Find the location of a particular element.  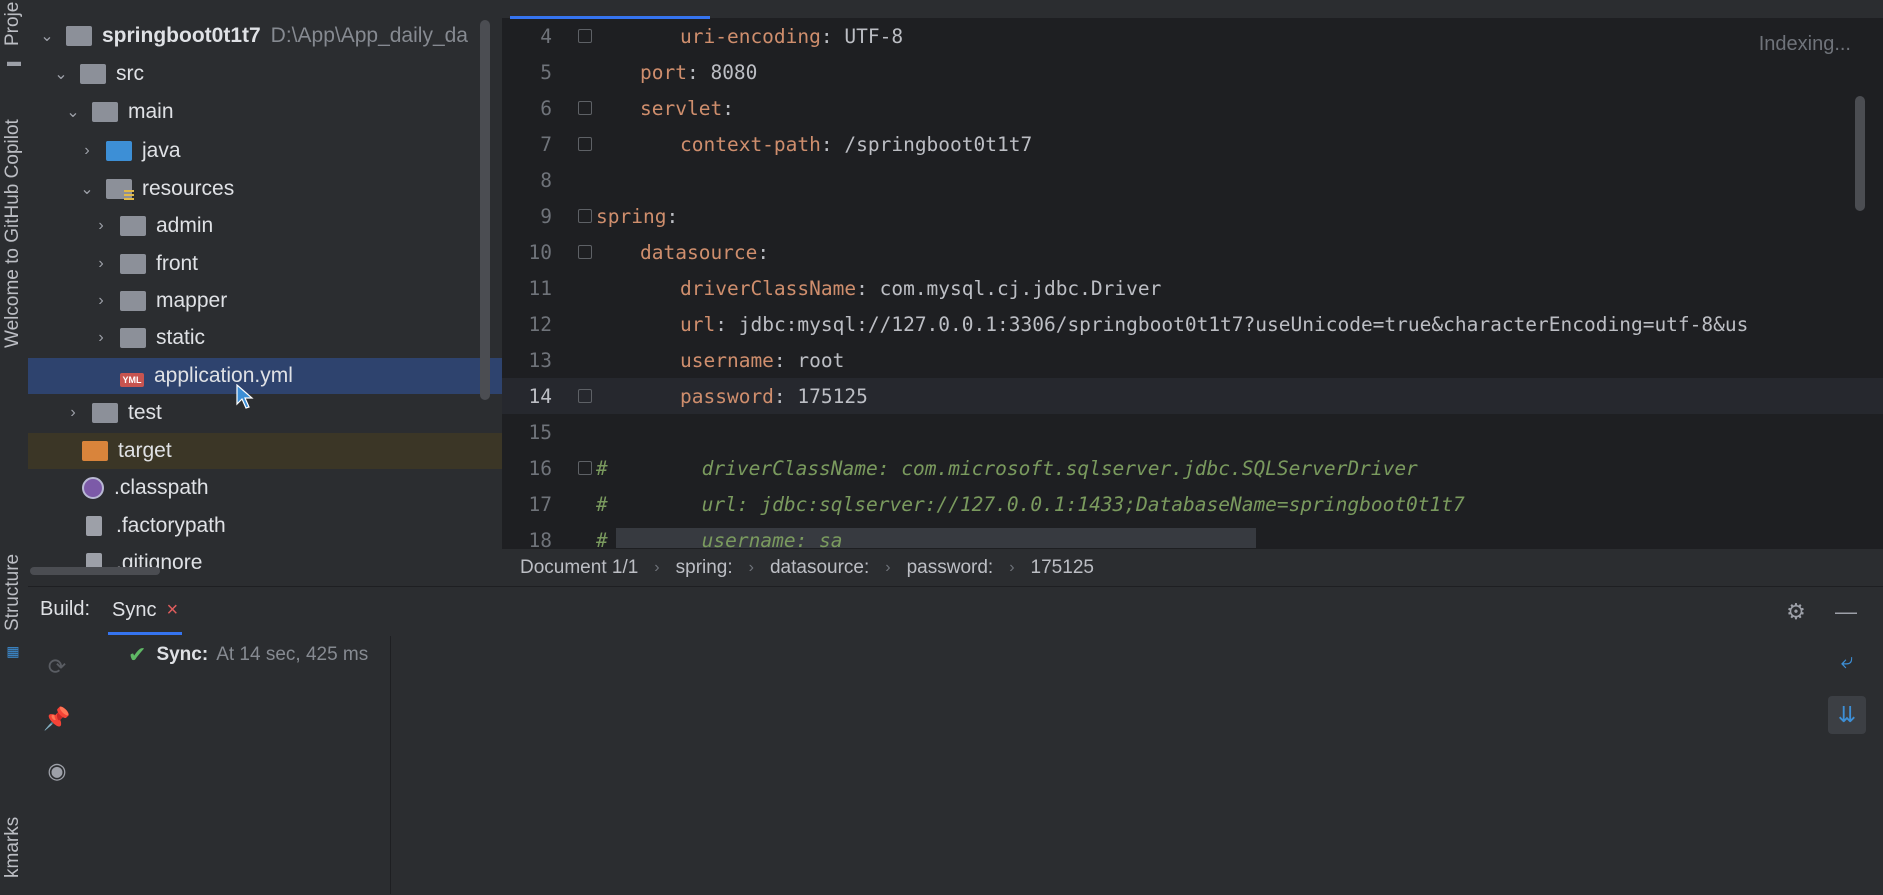

bookmarks-tool-tab: kmarks is located at coordinates (13, 847).